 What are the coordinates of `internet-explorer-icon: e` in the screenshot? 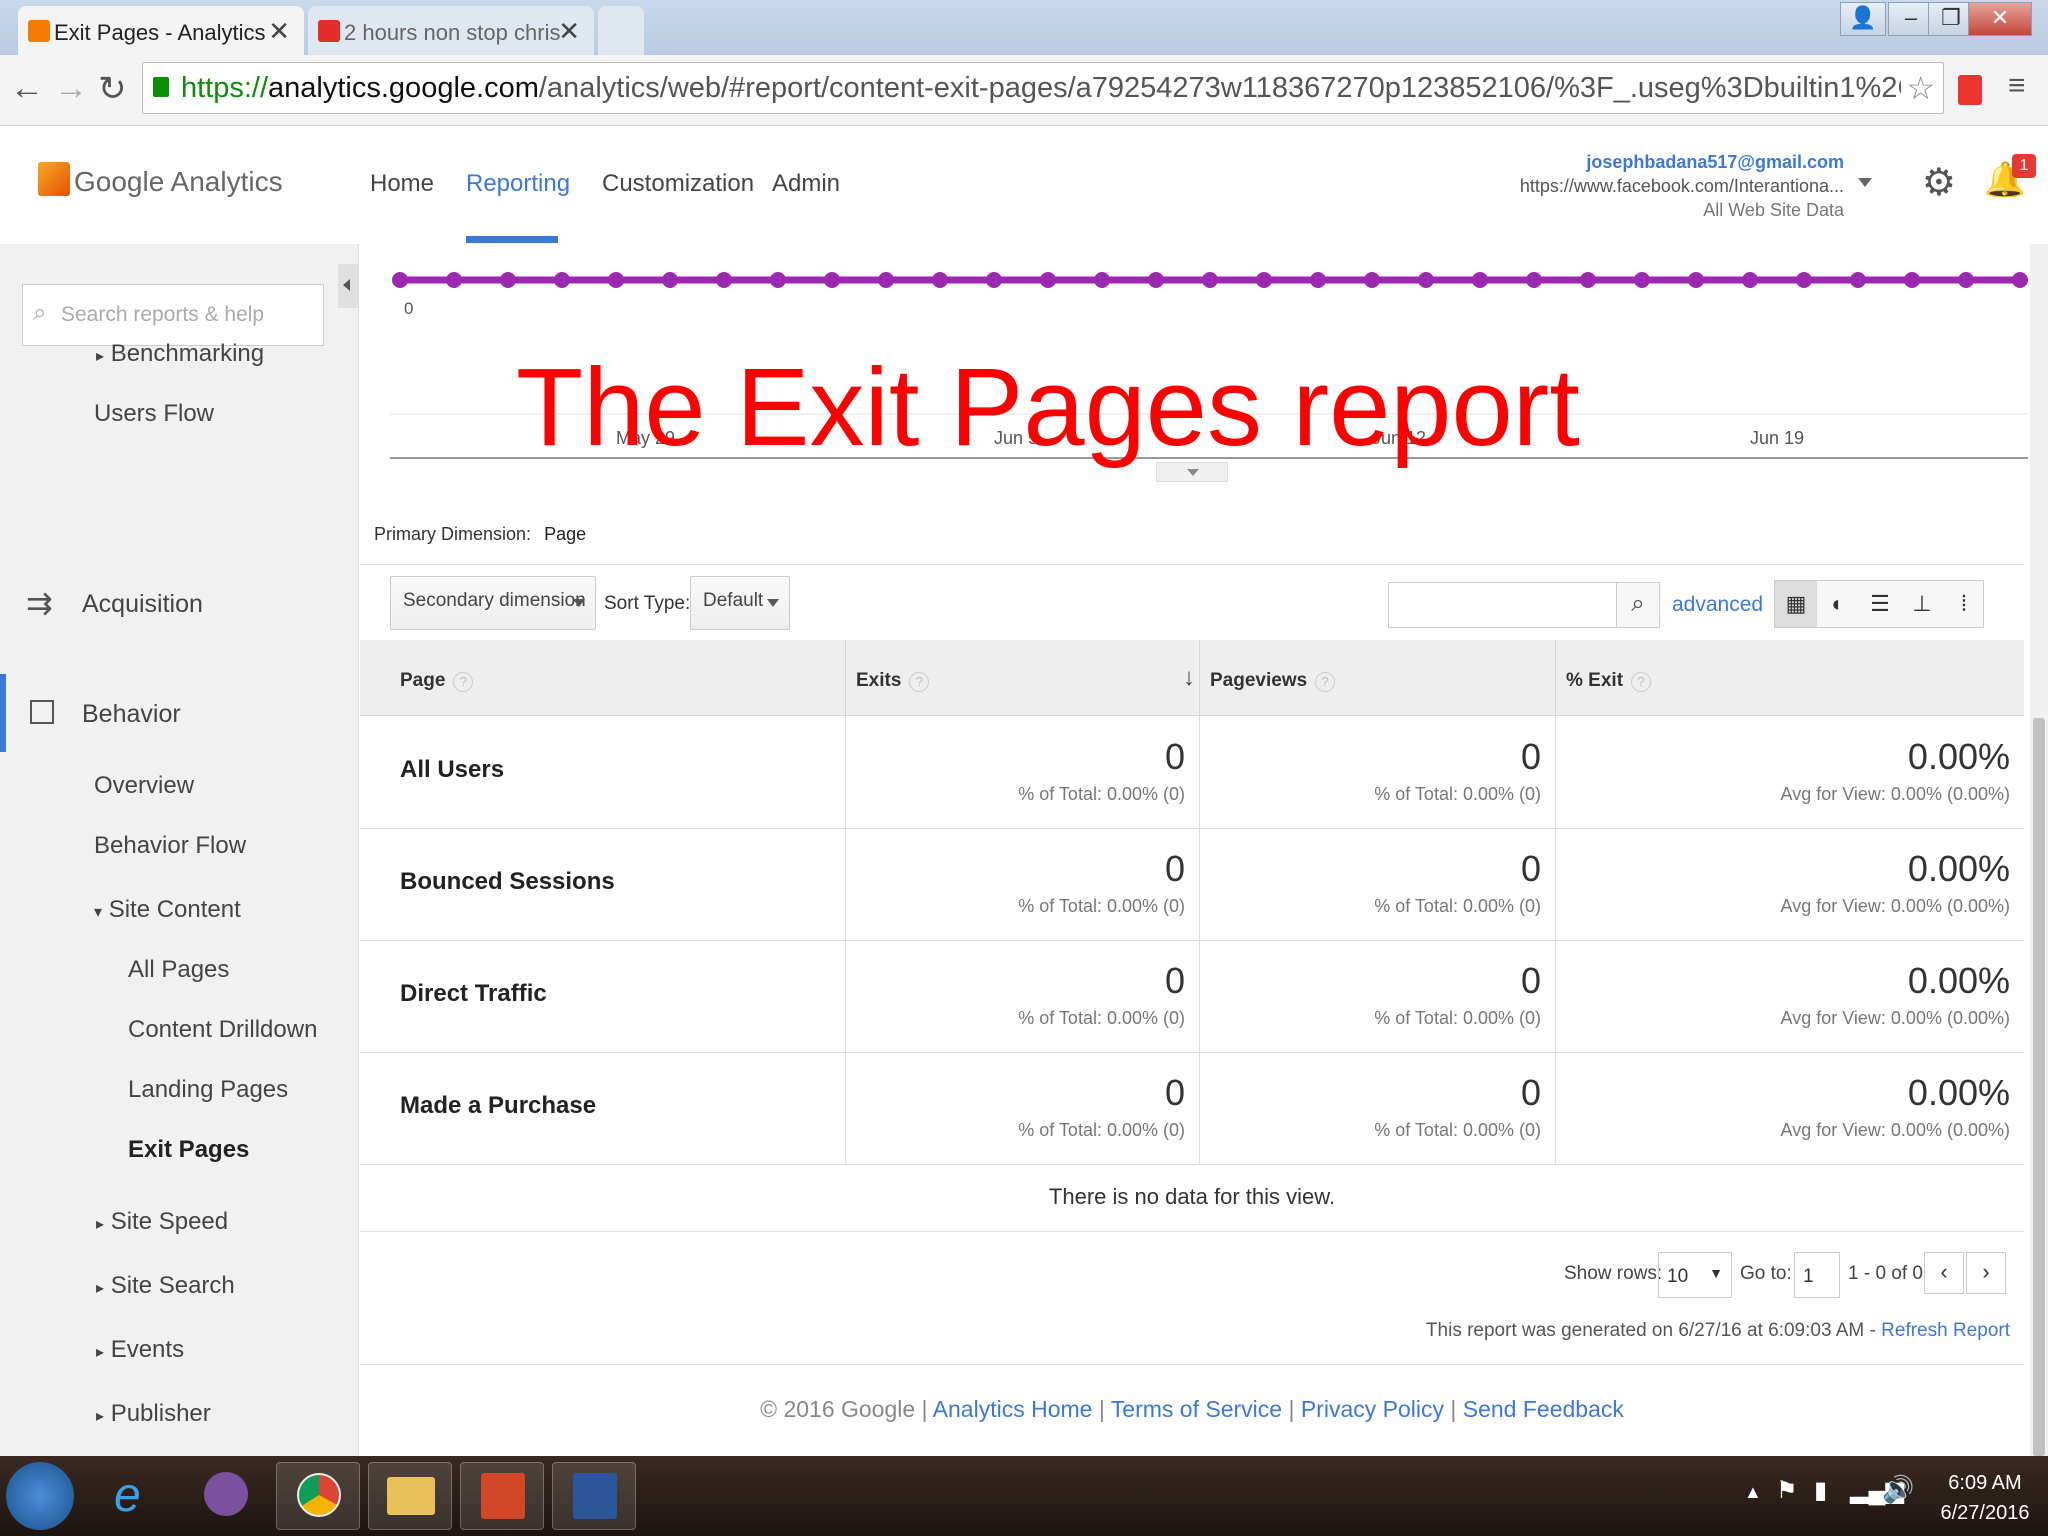 It's located at (134, 1496).